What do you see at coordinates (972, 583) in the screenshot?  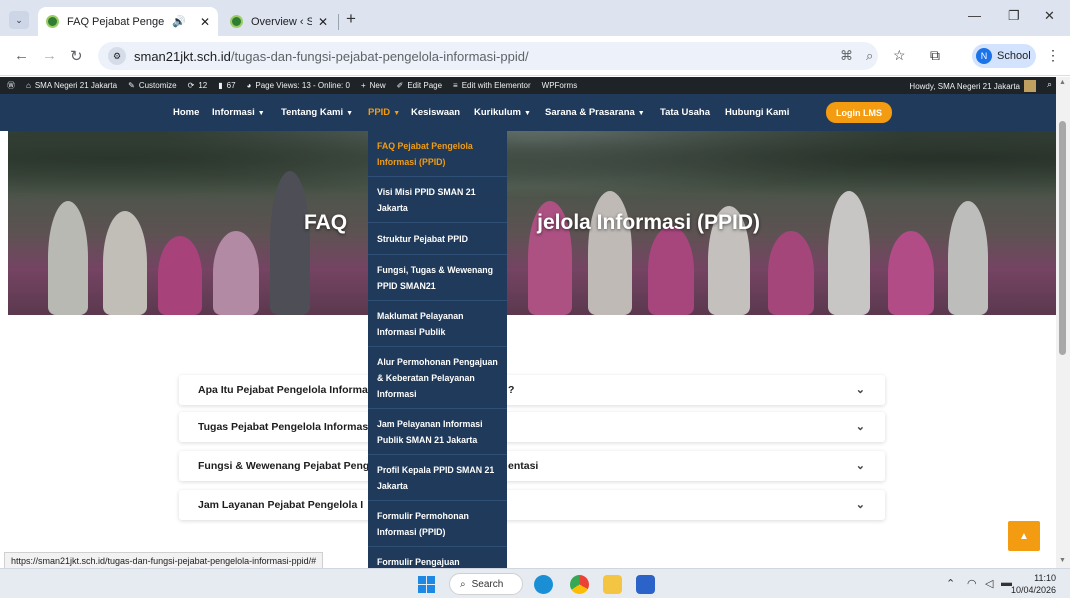 I see `wifi-icon: ◠` at bounding box center [972, 583].